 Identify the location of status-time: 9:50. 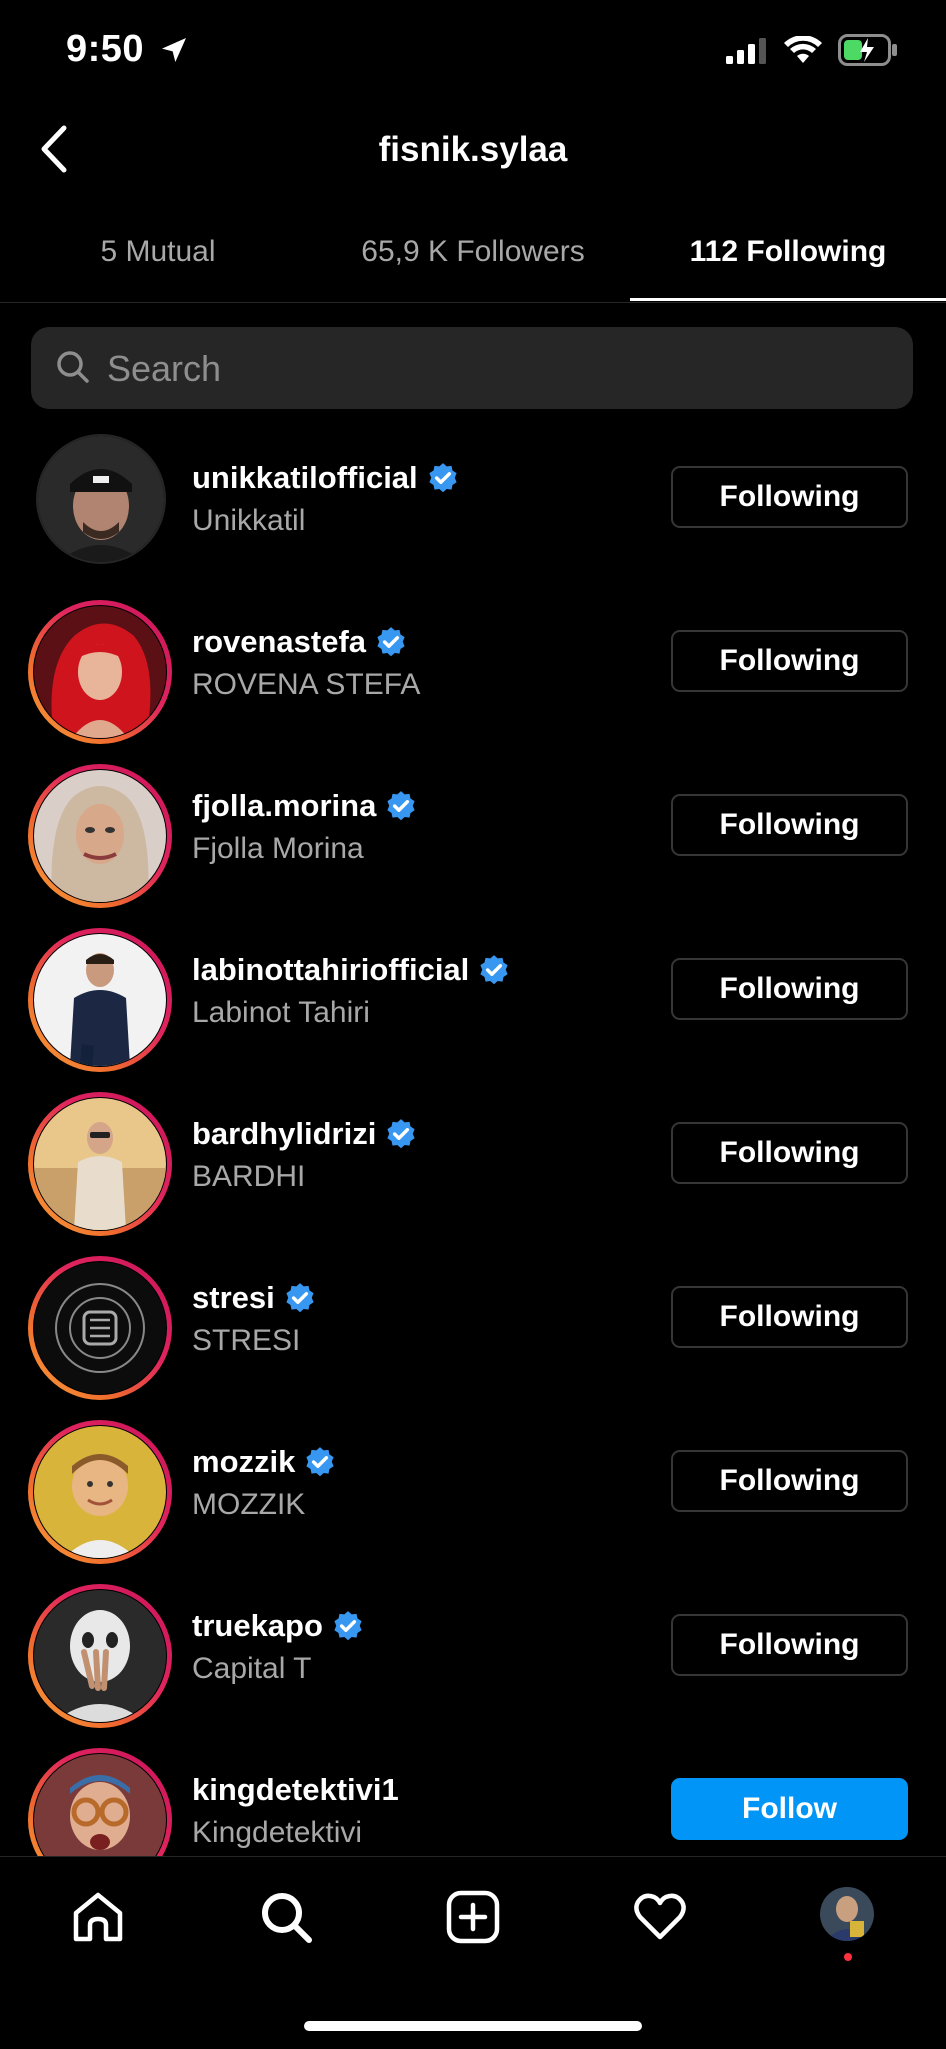
(105, 49).